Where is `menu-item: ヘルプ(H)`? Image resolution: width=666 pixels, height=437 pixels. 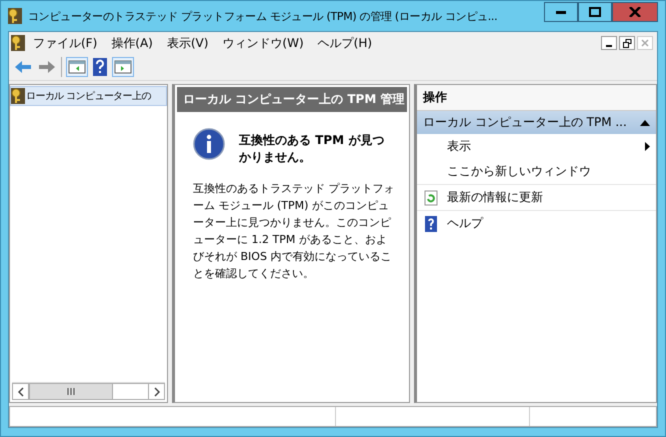 menu-item: ヘルプ(H) is located at coordinates (345, 43).